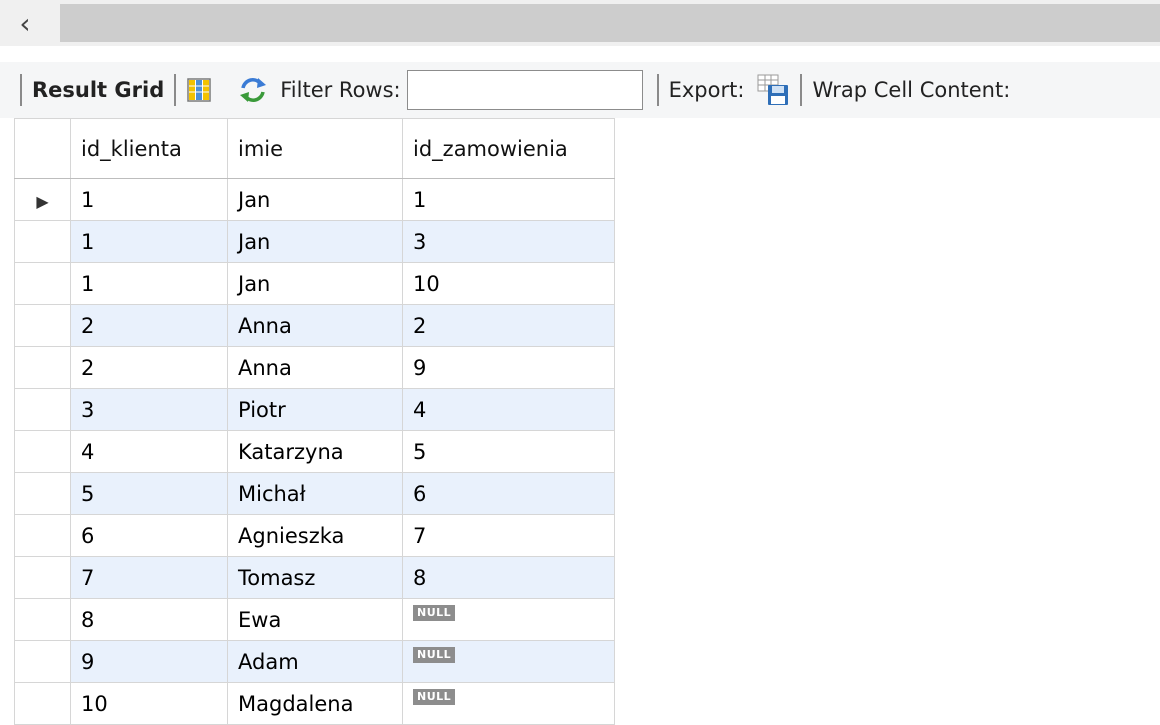 This screenshot has width=1160, height=725. What do you see at coordinates (149, 703) in the screenshot?
I see `cell-id-klienta: 10` at bounding box center [149, 703].